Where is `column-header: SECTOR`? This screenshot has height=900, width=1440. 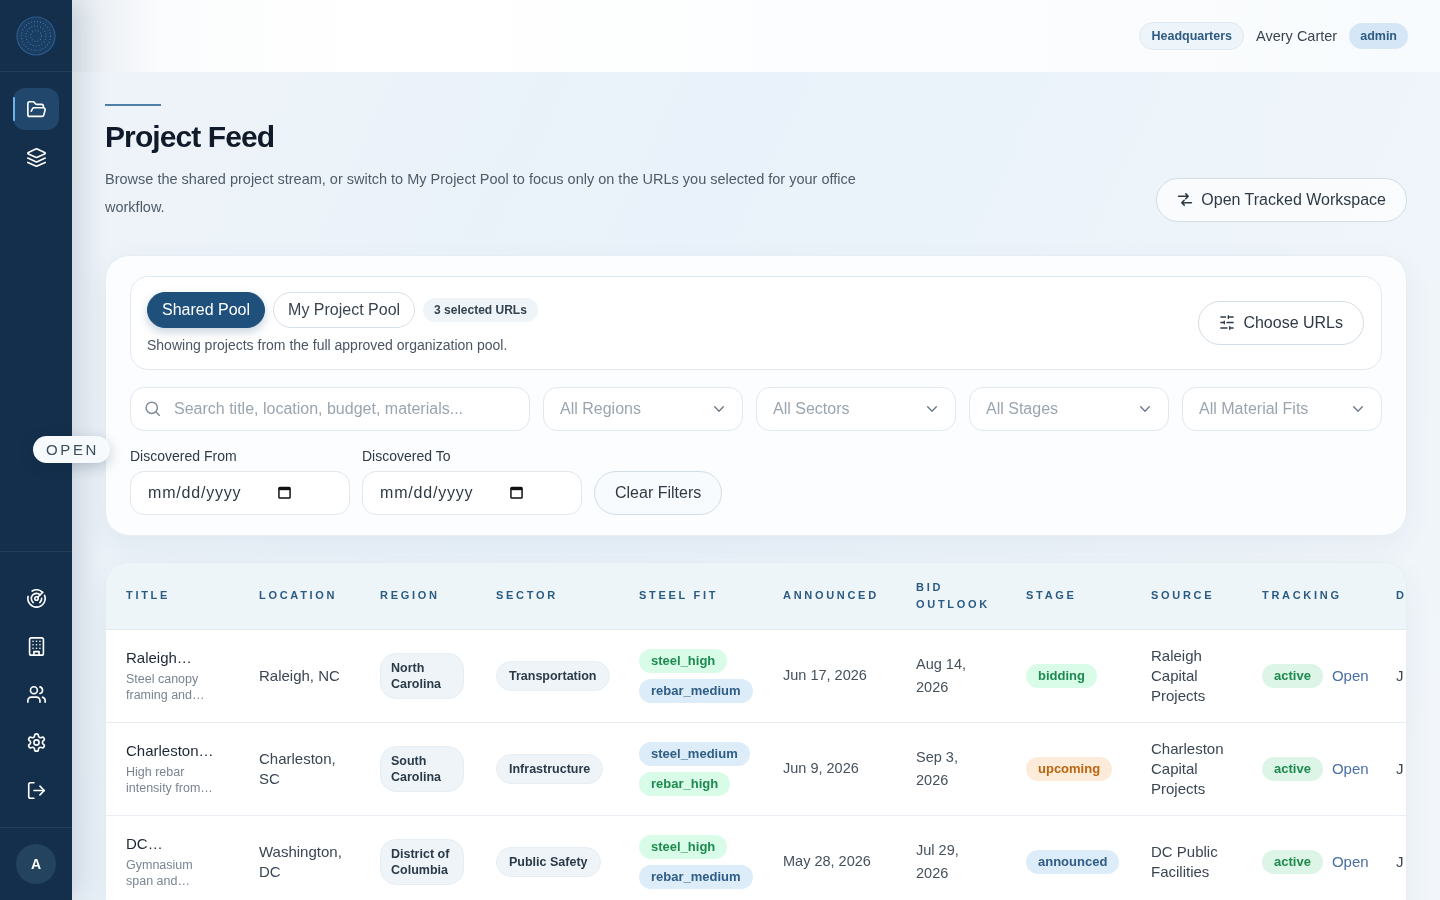
column-header: SECTOR is located at coordinates (547, 595).